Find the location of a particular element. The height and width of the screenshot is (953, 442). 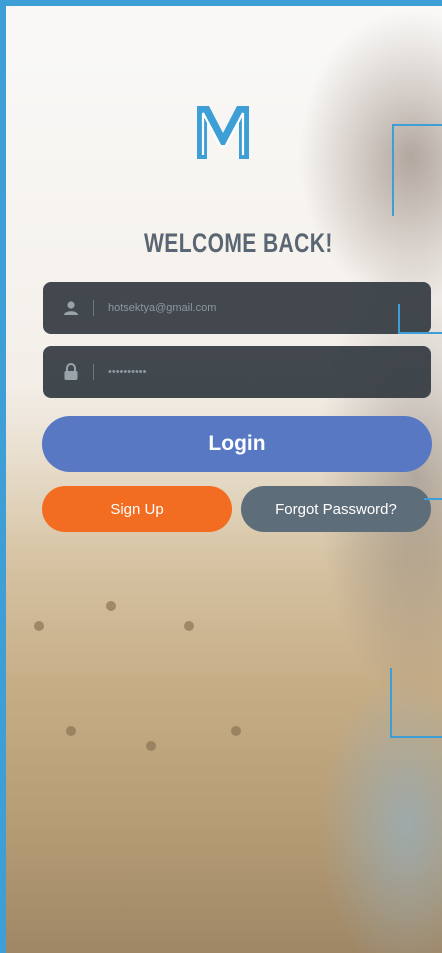

user-icon is located at coordinates (71, 308).